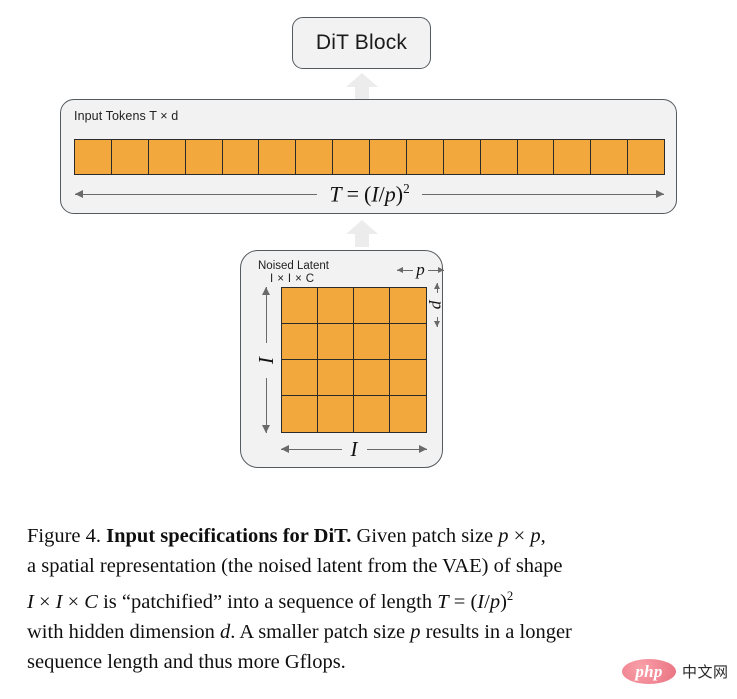 The width and height of the screenshot is (737, 699). I want to click on latent-width-line-right, so click(396, 449).